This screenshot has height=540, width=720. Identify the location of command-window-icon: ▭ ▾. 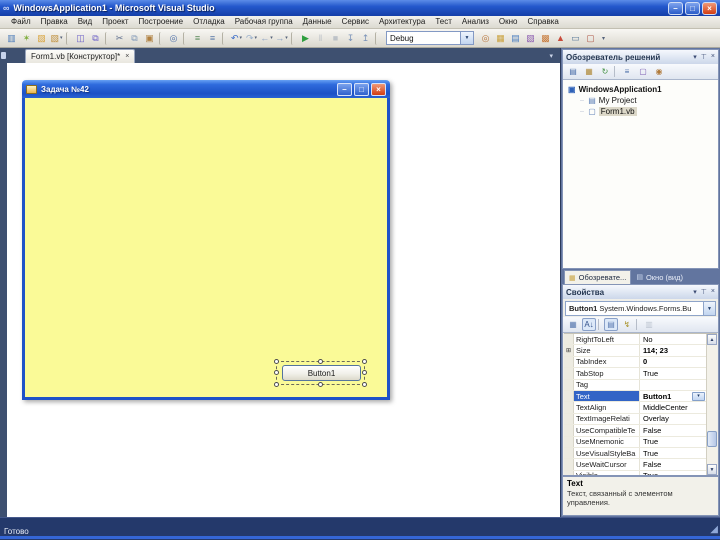
(575, 38).